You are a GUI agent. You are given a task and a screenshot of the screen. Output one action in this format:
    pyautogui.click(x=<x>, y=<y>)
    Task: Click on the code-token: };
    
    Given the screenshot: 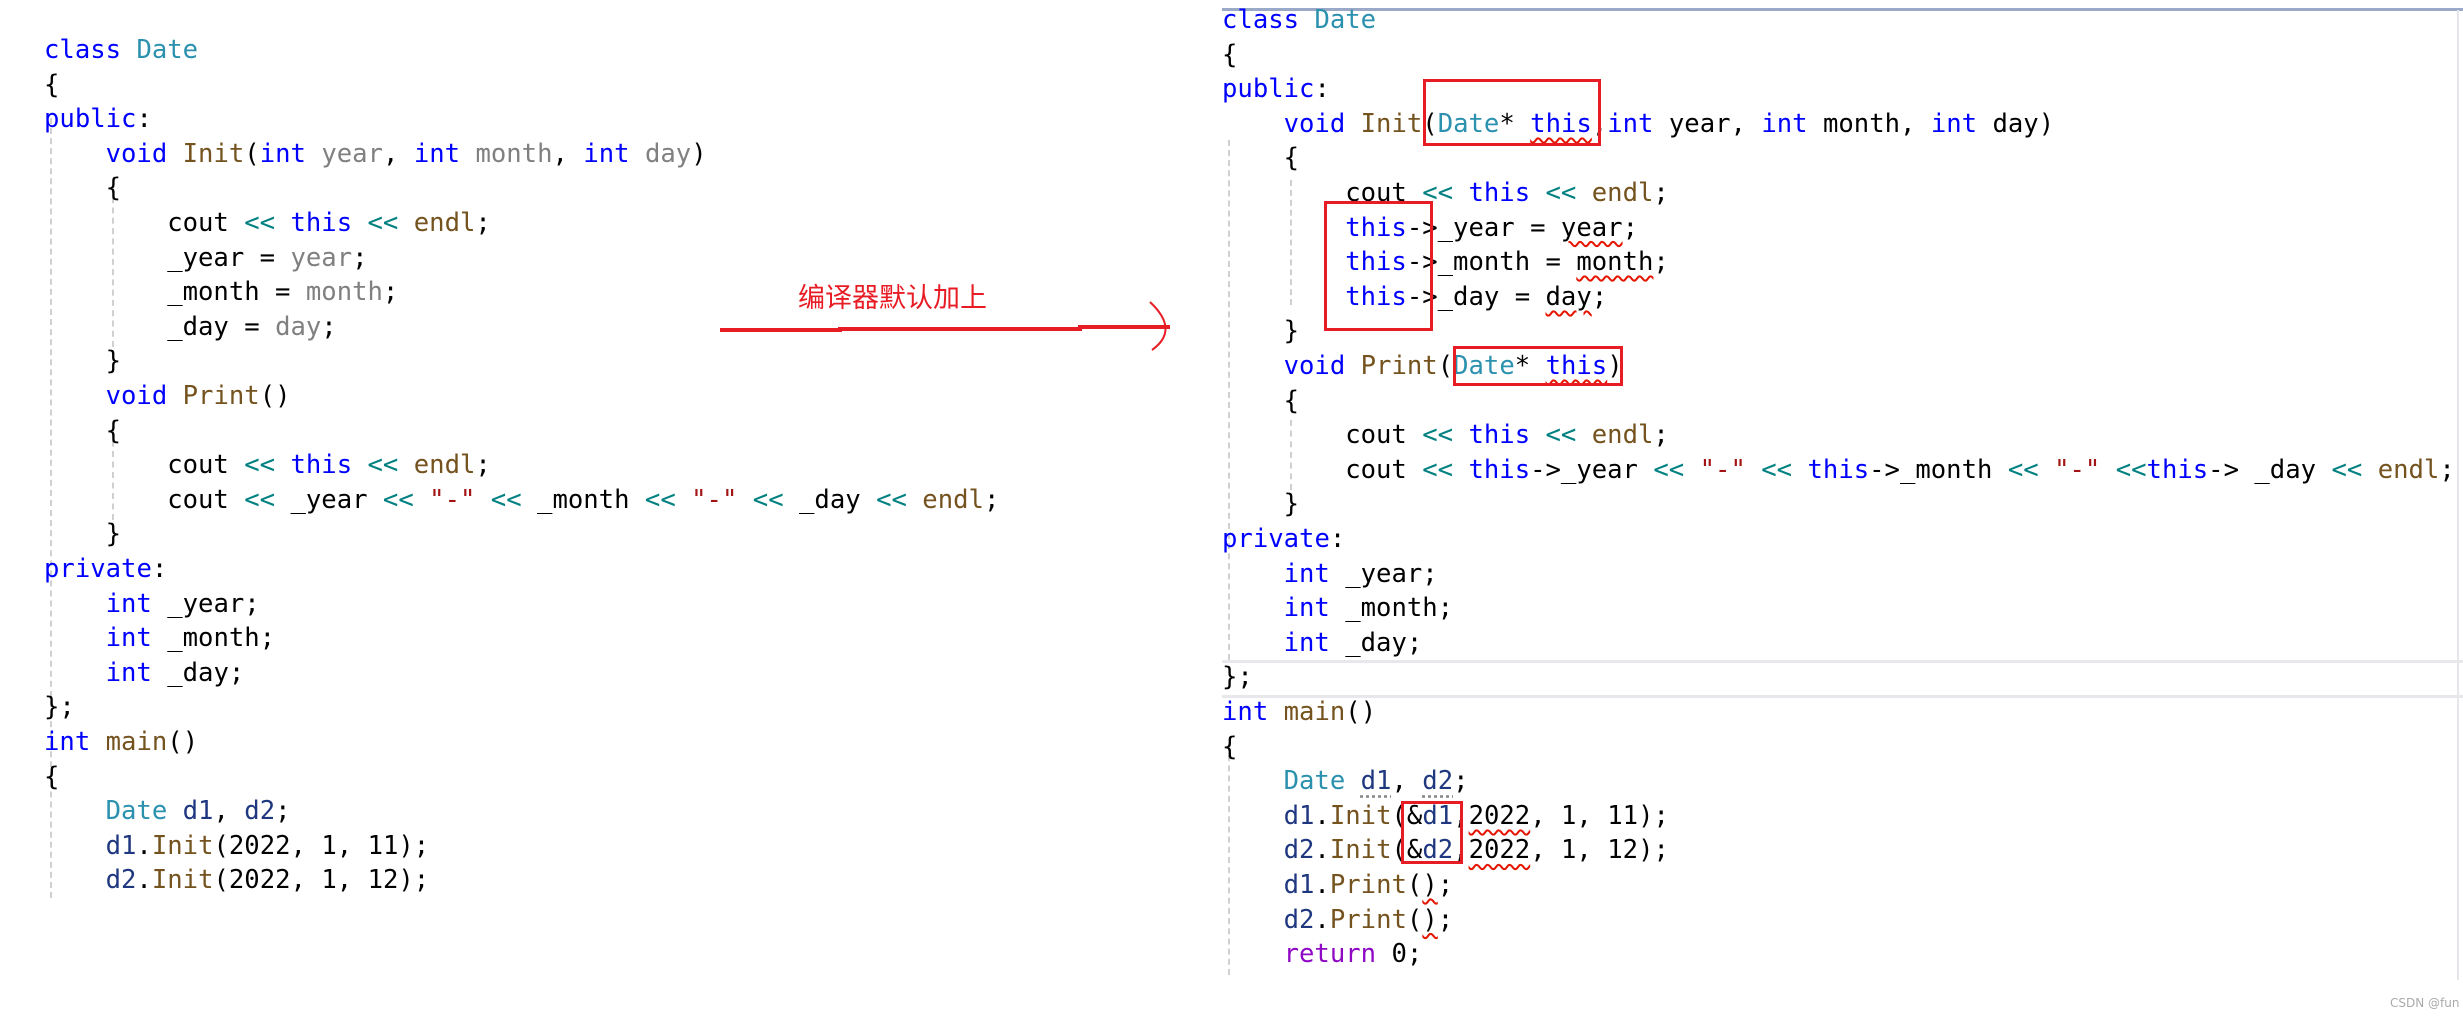 What is the action you would take?
    pyautogui.click(x=1237, y=677)
    